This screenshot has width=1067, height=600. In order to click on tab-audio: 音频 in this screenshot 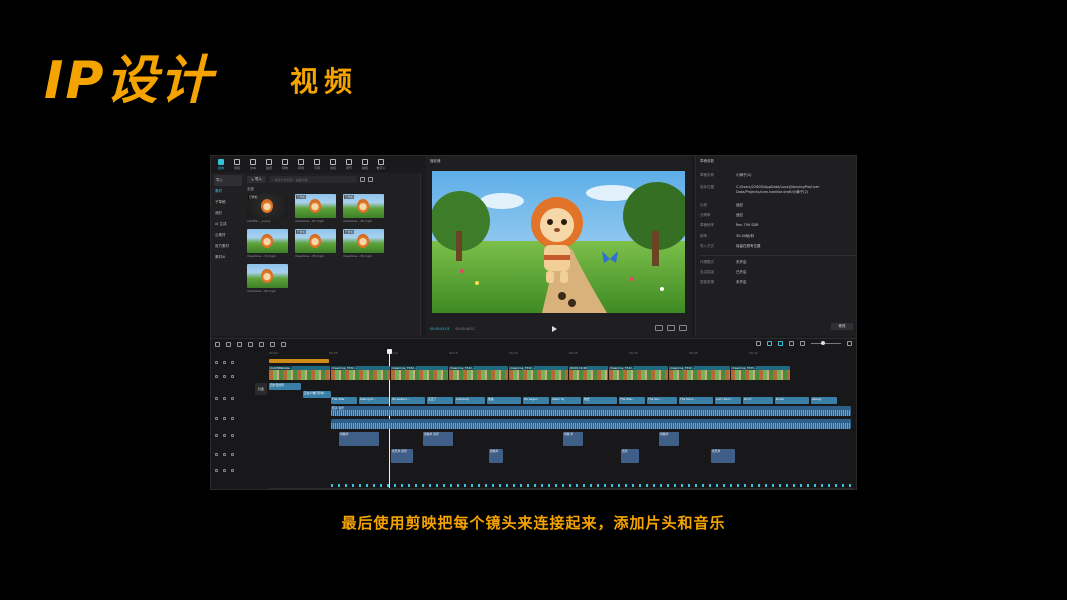, I will do `click(237, 164)`.